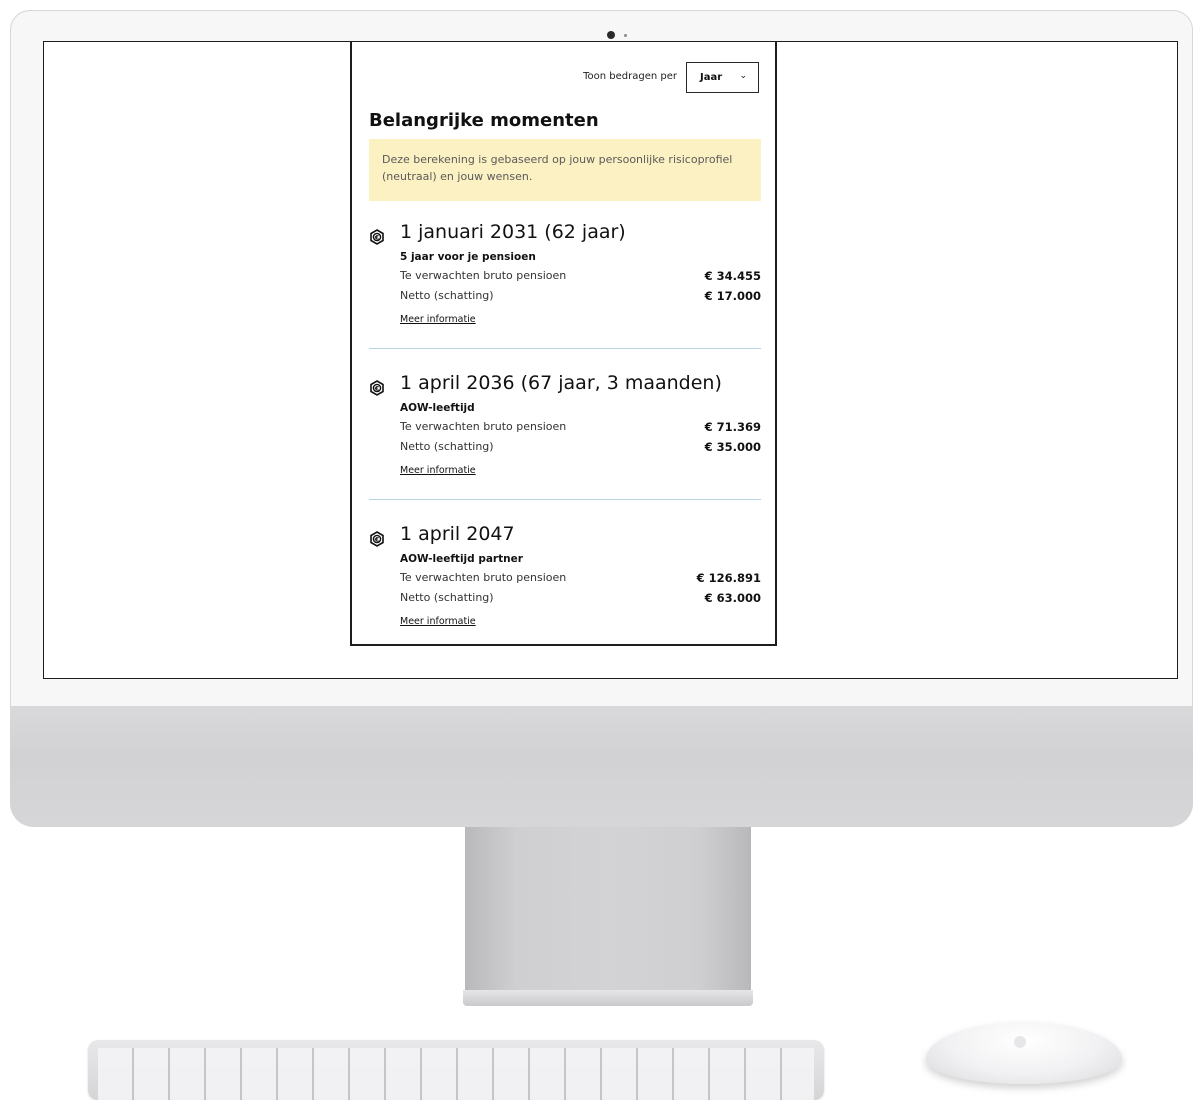  Describe the element at coordinates (580, 276) in the screenshot. I see `gross-pension-row: Te verwachten bruto pensioen € 34.455` at that location.